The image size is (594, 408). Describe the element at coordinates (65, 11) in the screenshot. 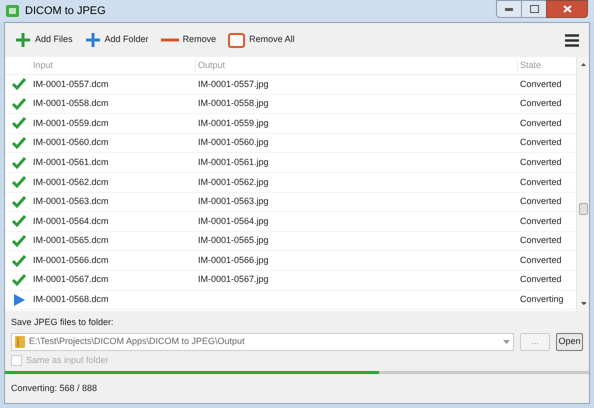

I see `window-title: DICOM to JPEG` at that location.